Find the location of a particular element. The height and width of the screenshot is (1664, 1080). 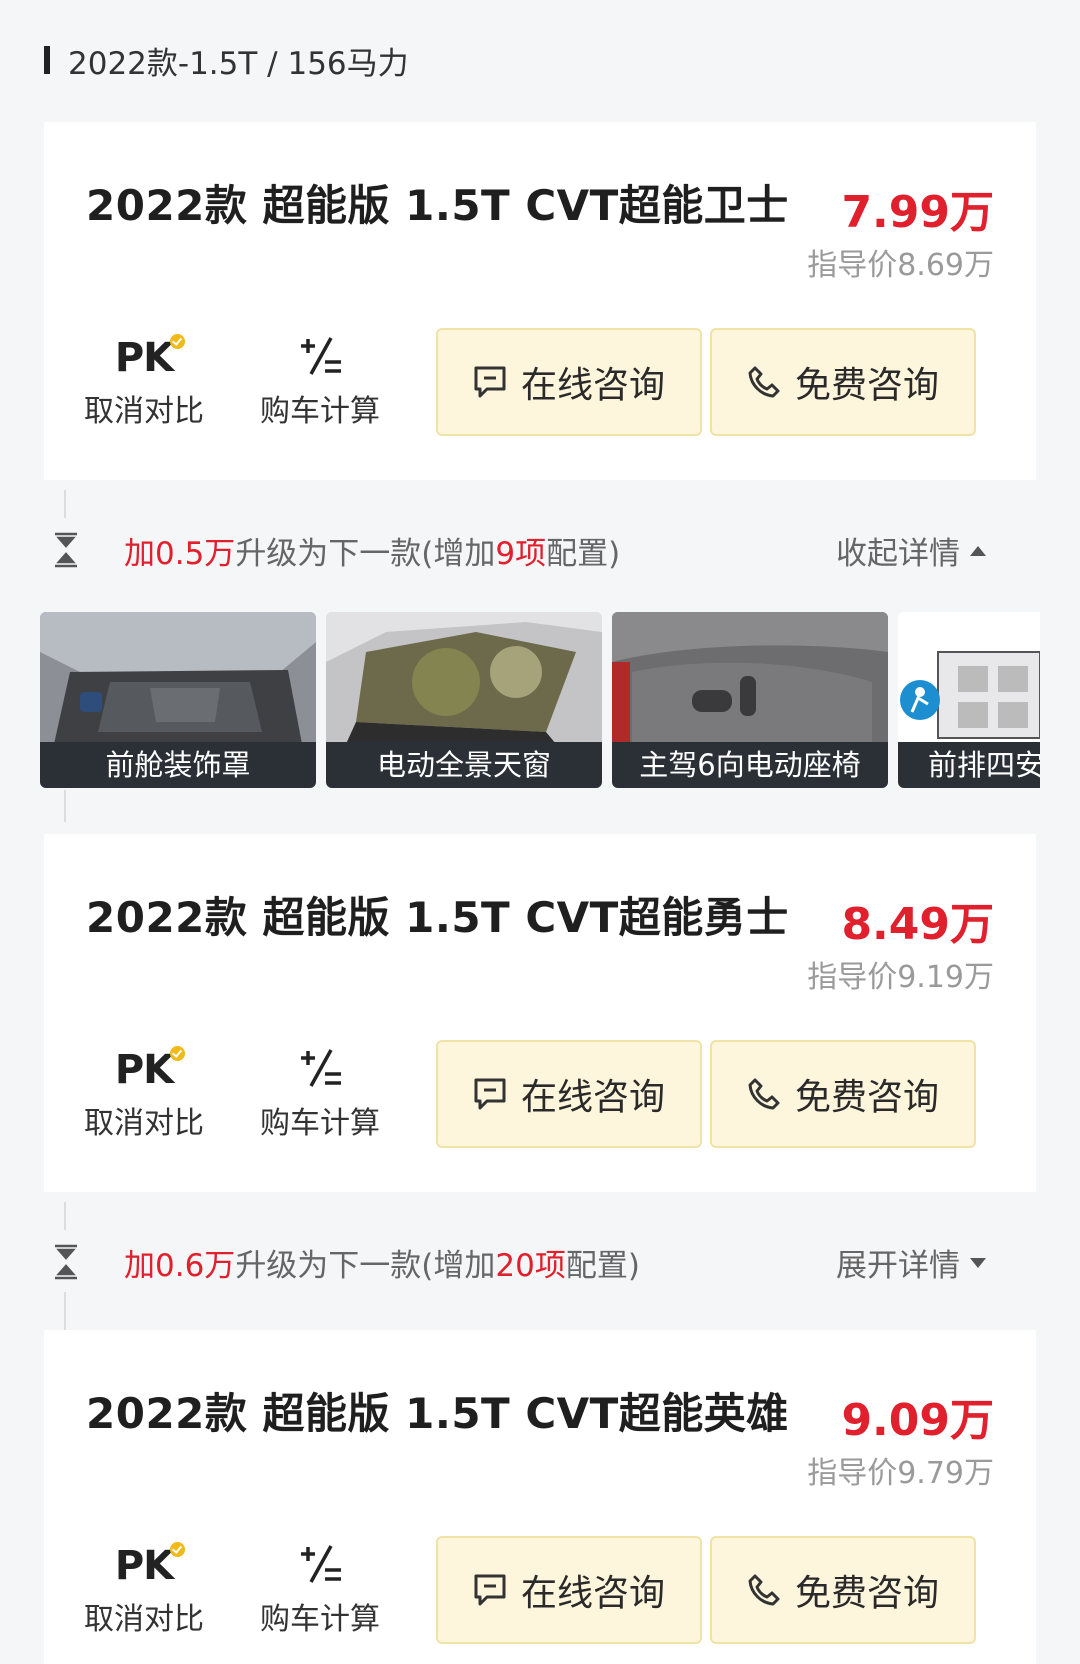

feature-caption: 前排四安 is located at coordinates (969, 765).